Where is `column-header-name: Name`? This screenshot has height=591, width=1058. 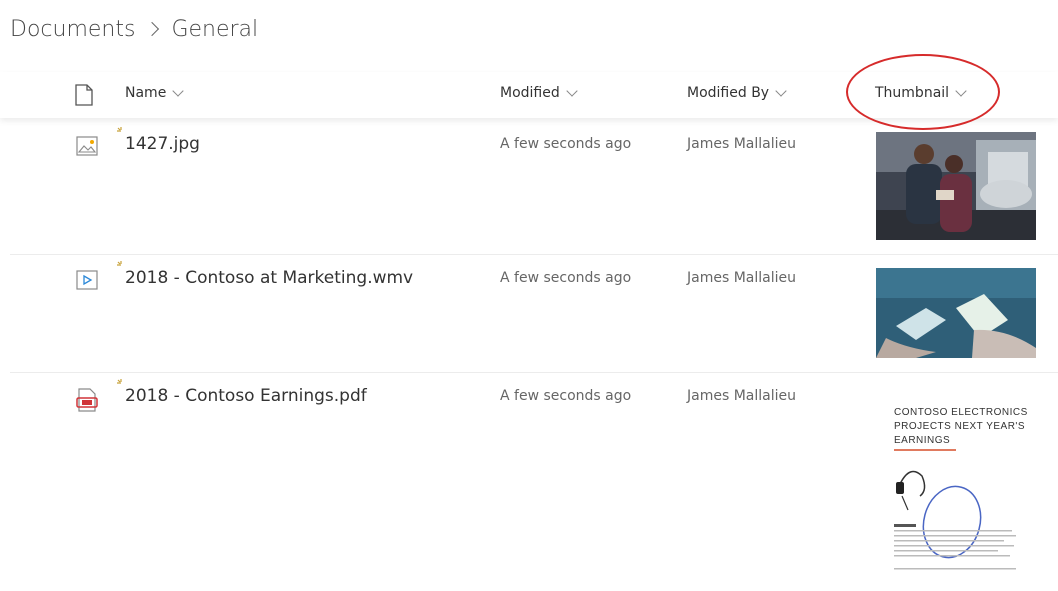 column-header-name: Name is located at coordinates (154, 93).